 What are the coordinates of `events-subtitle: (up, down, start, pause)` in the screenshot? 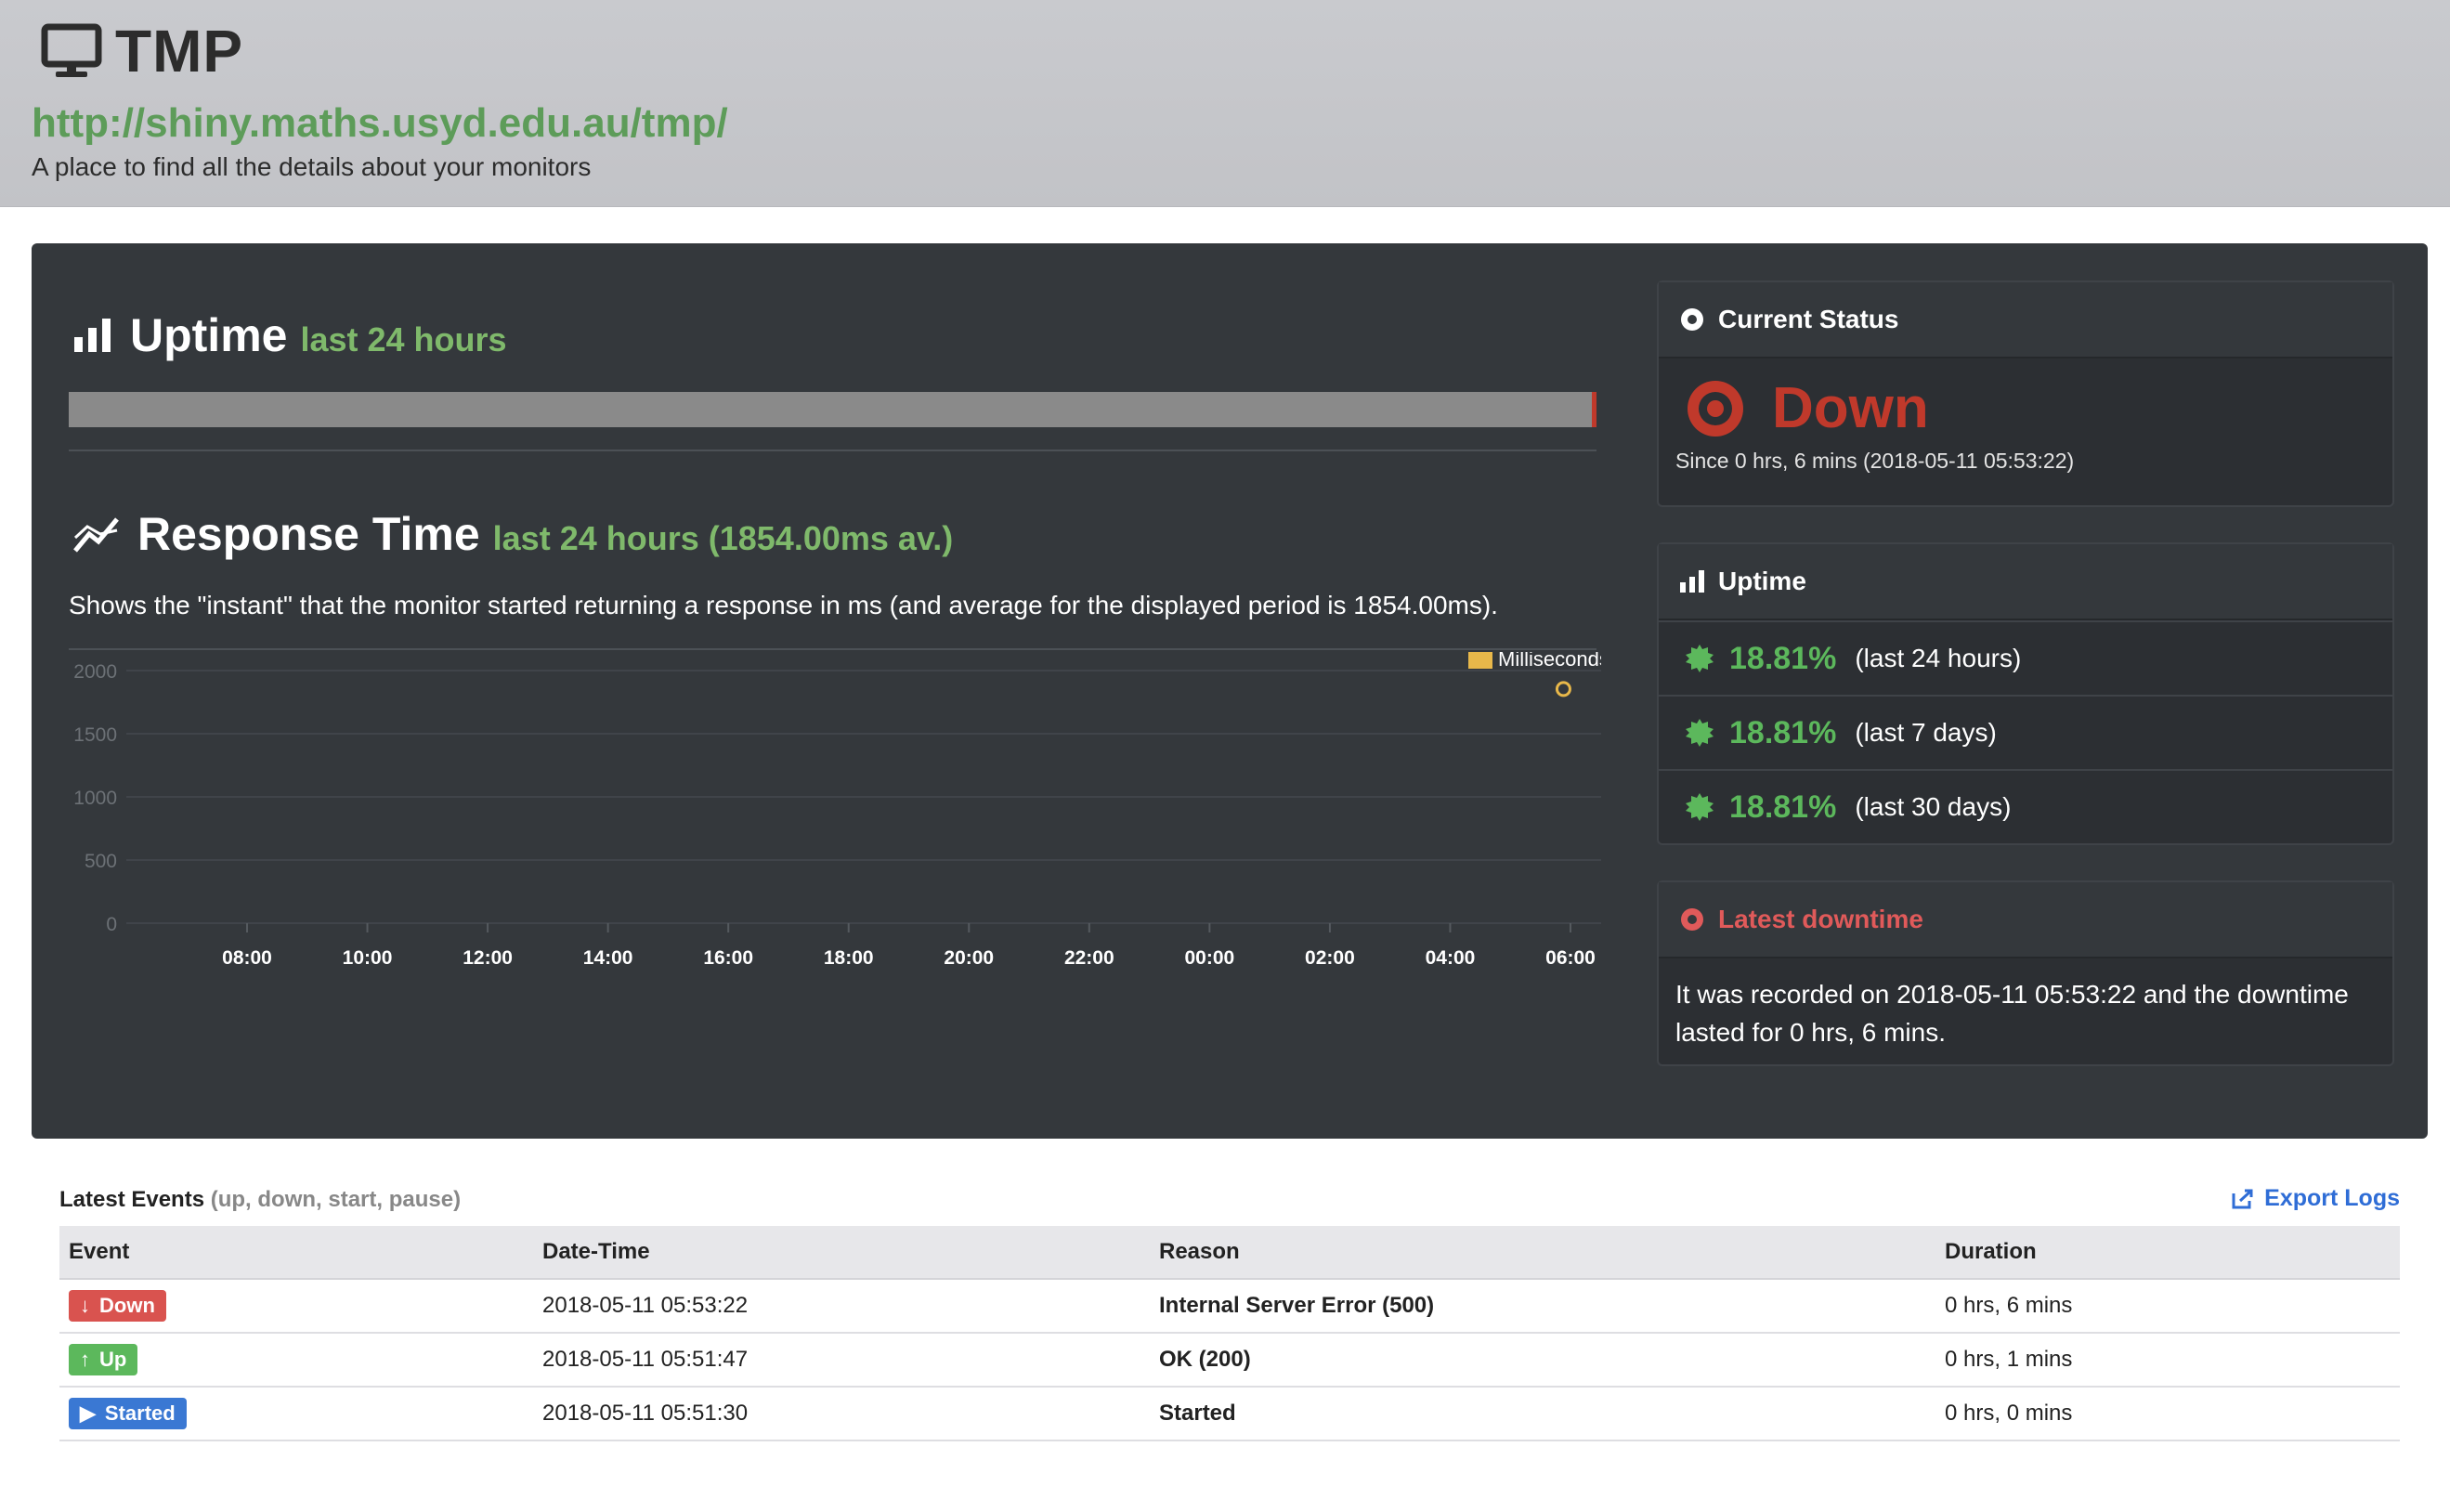 It's located at (336, 1199).